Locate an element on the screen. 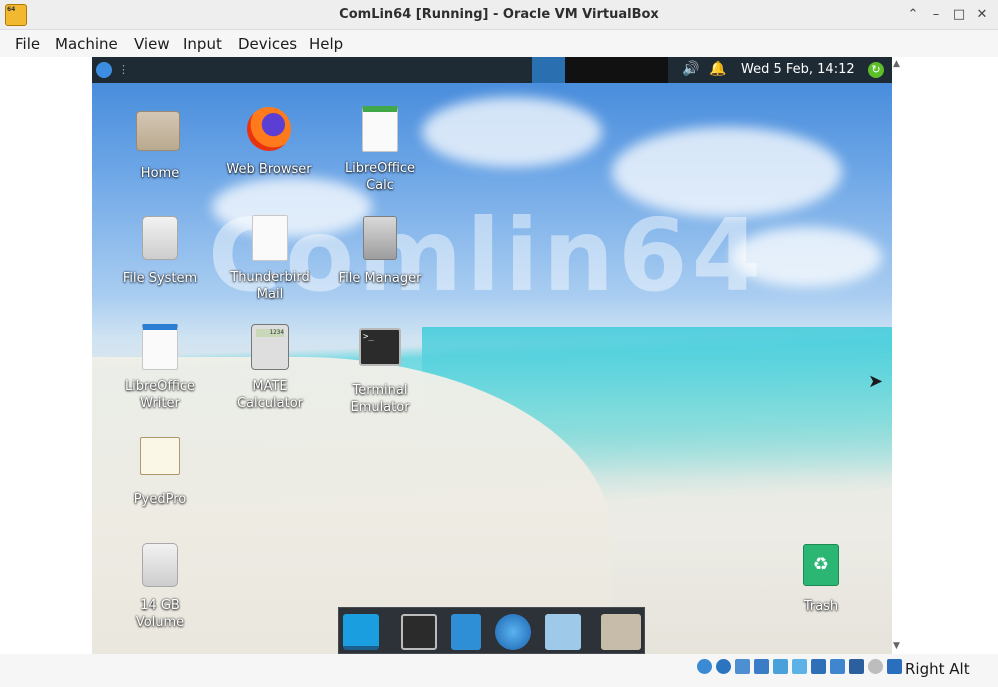 This screenshot has height=687, width=998. scroll-up-icon: ▲ is located at coordinates (896, 64).